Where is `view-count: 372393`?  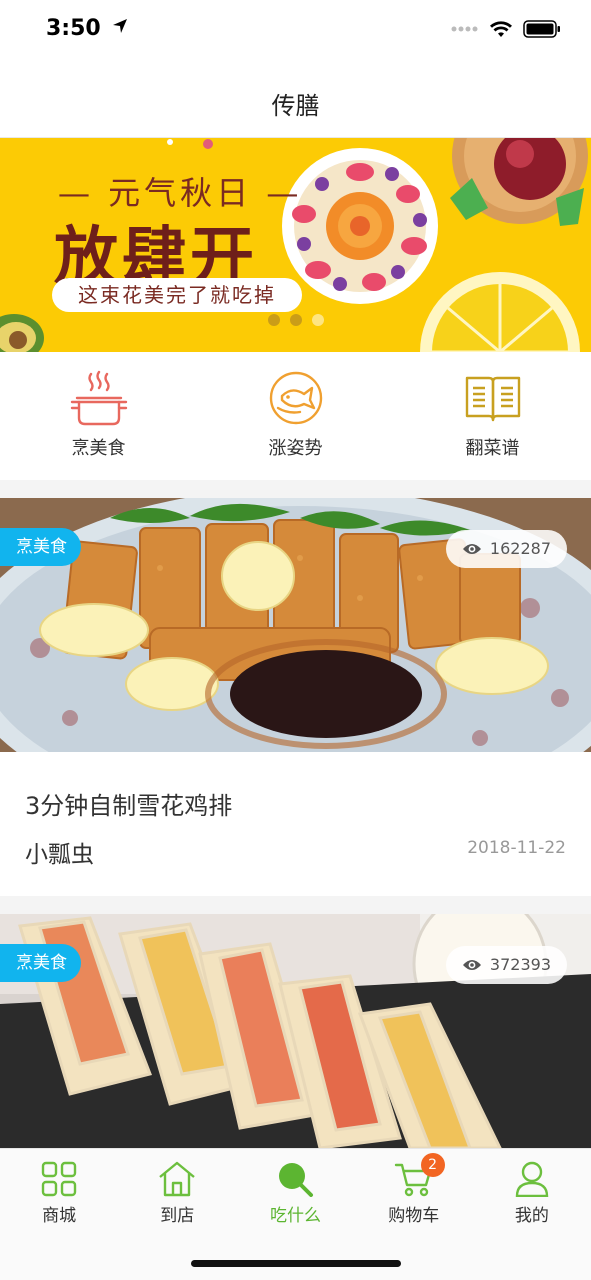 view-count: 372393 is located at coordinates (506, 965).